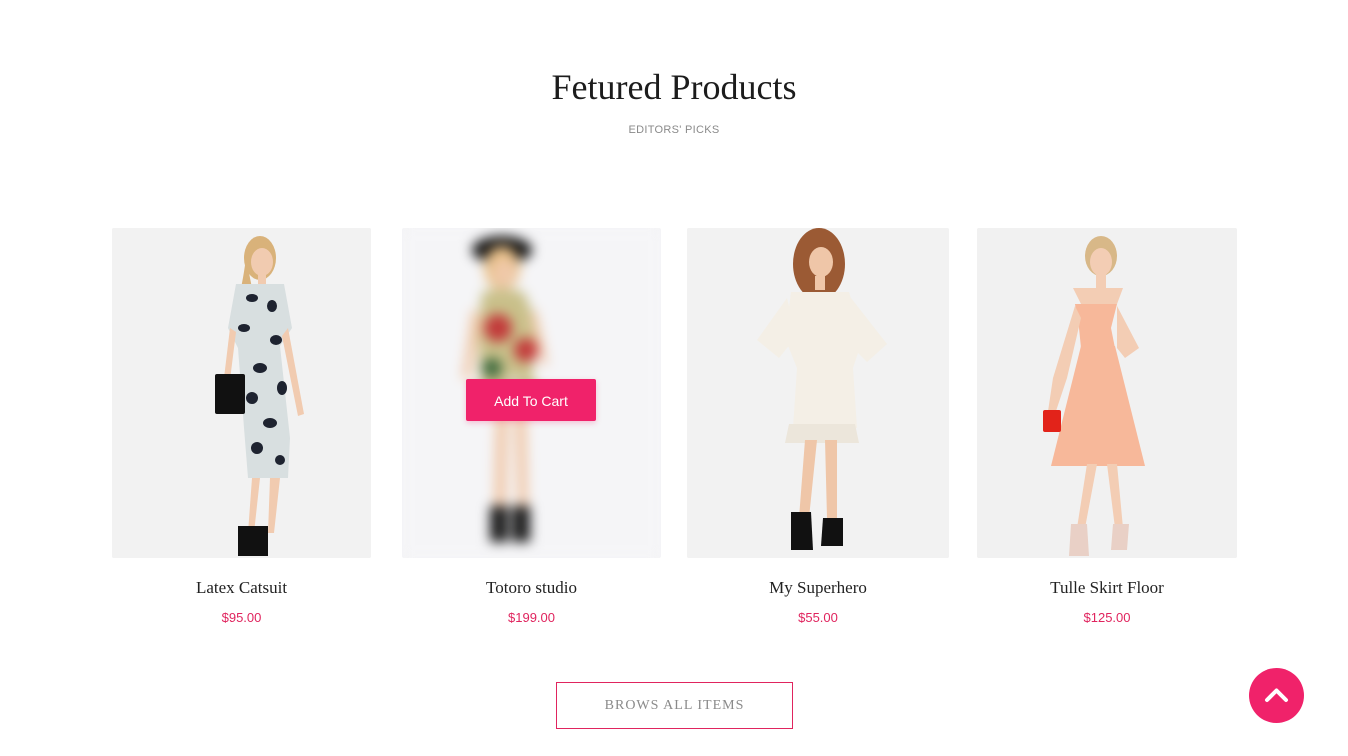 The height and width of the screenshot is (756, 1348). Describe the element at coordinates (241, 617) in the screenshot. I see `product-price: $95.00` at that location.